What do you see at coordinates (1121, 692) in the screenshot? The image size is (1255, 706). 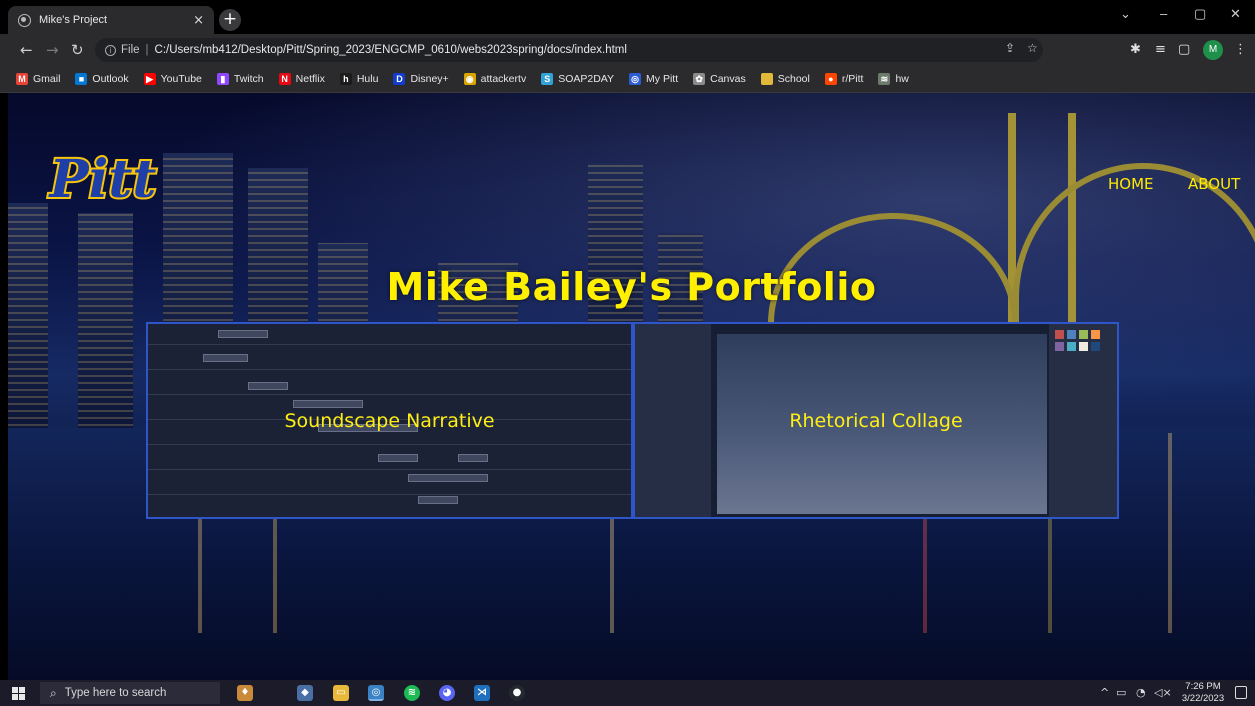 I see `battery-icon: ▭` at bounding box center [1121, 692].